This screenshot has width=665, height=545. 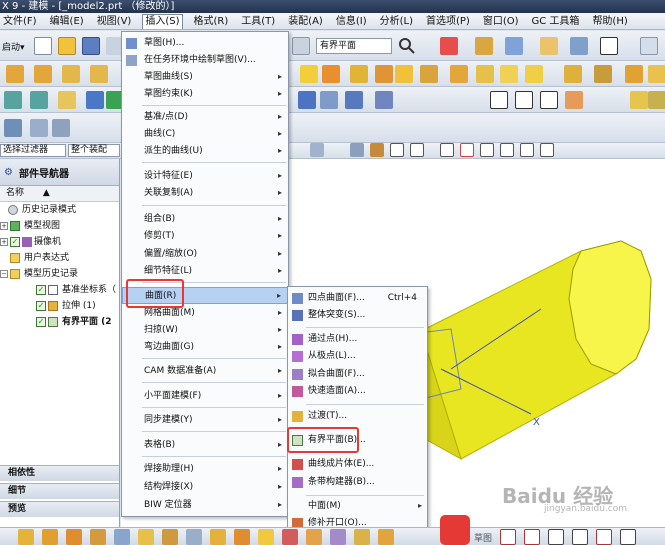 What do you see at coordinates (331, 74) in the screenshot?
I see `trim-body-icon` at bounding box center [331, 74].